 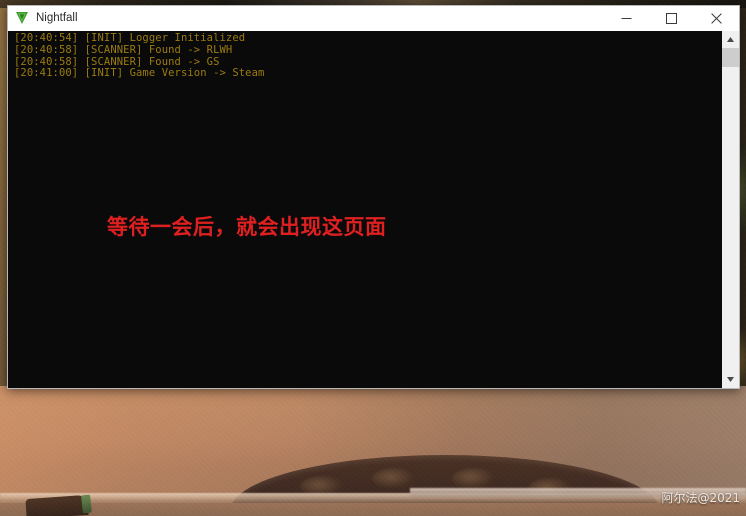 I want to click on wallpaper-object-left, so click(x=57, y=505).